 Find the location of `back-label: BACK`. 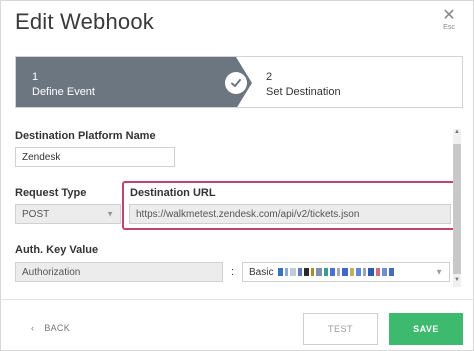

back-label: BACK is located at coordinates (57, 328).